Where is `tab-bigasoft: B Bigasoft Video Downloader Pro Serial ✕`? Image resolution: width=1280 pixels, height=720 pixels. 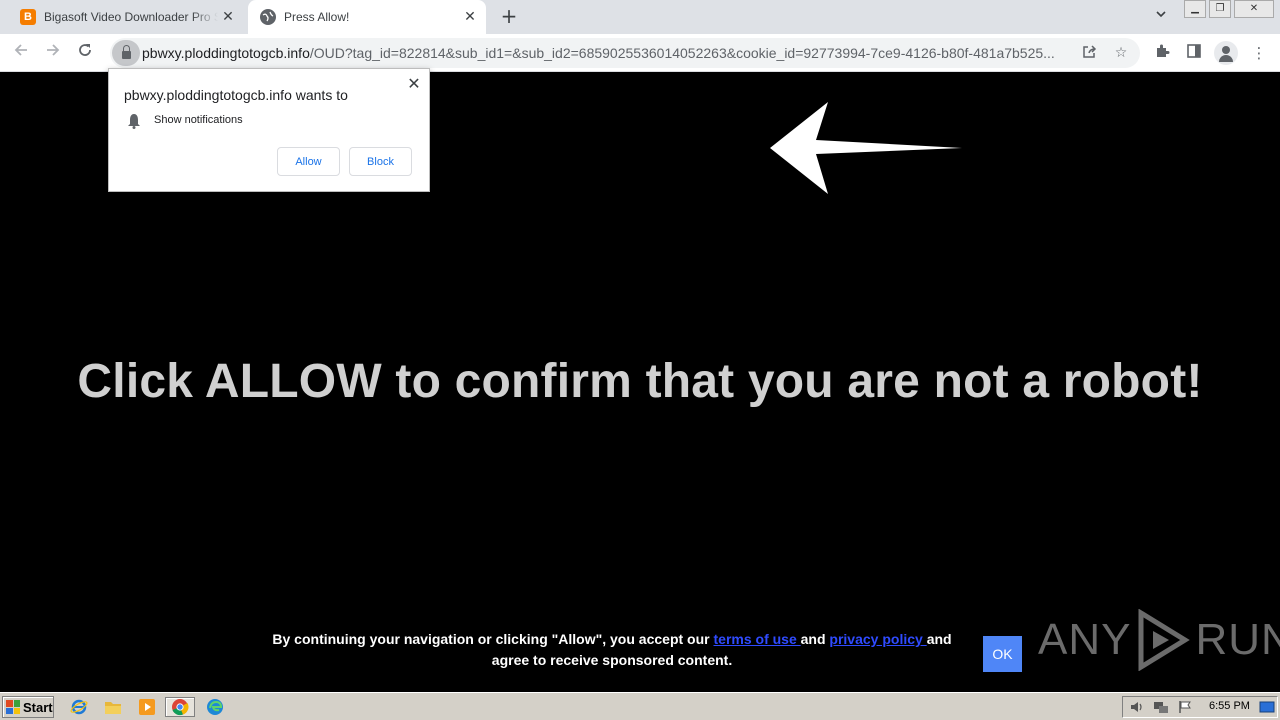 tab-bigasoft: B Bigasoft Video Downloader Pro Serial ✕ is located at coordinates (126, 17).